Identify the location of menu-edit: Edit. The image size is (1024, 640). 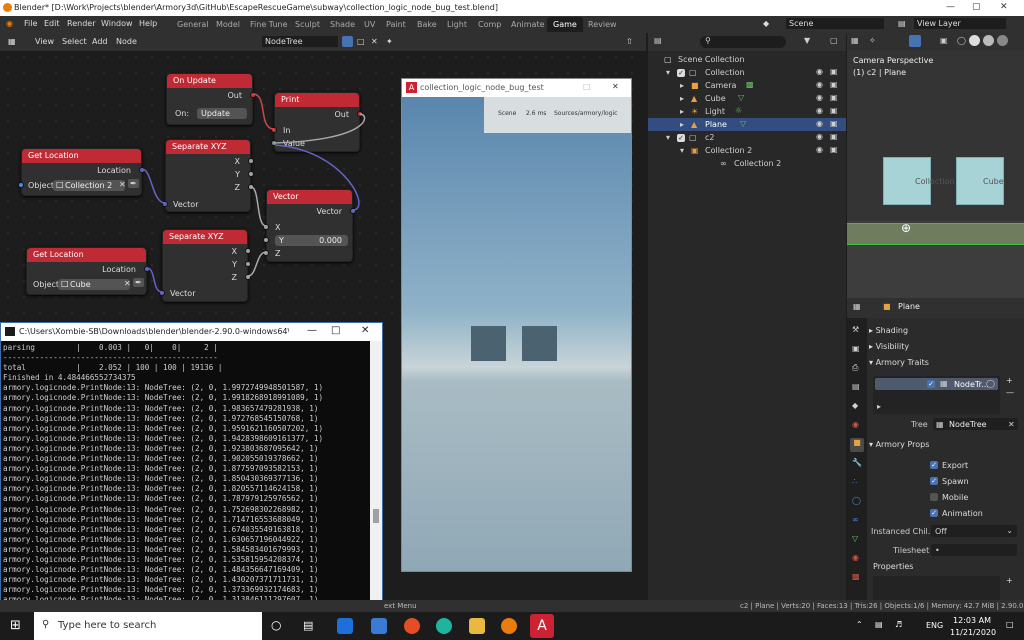
(52, 23).